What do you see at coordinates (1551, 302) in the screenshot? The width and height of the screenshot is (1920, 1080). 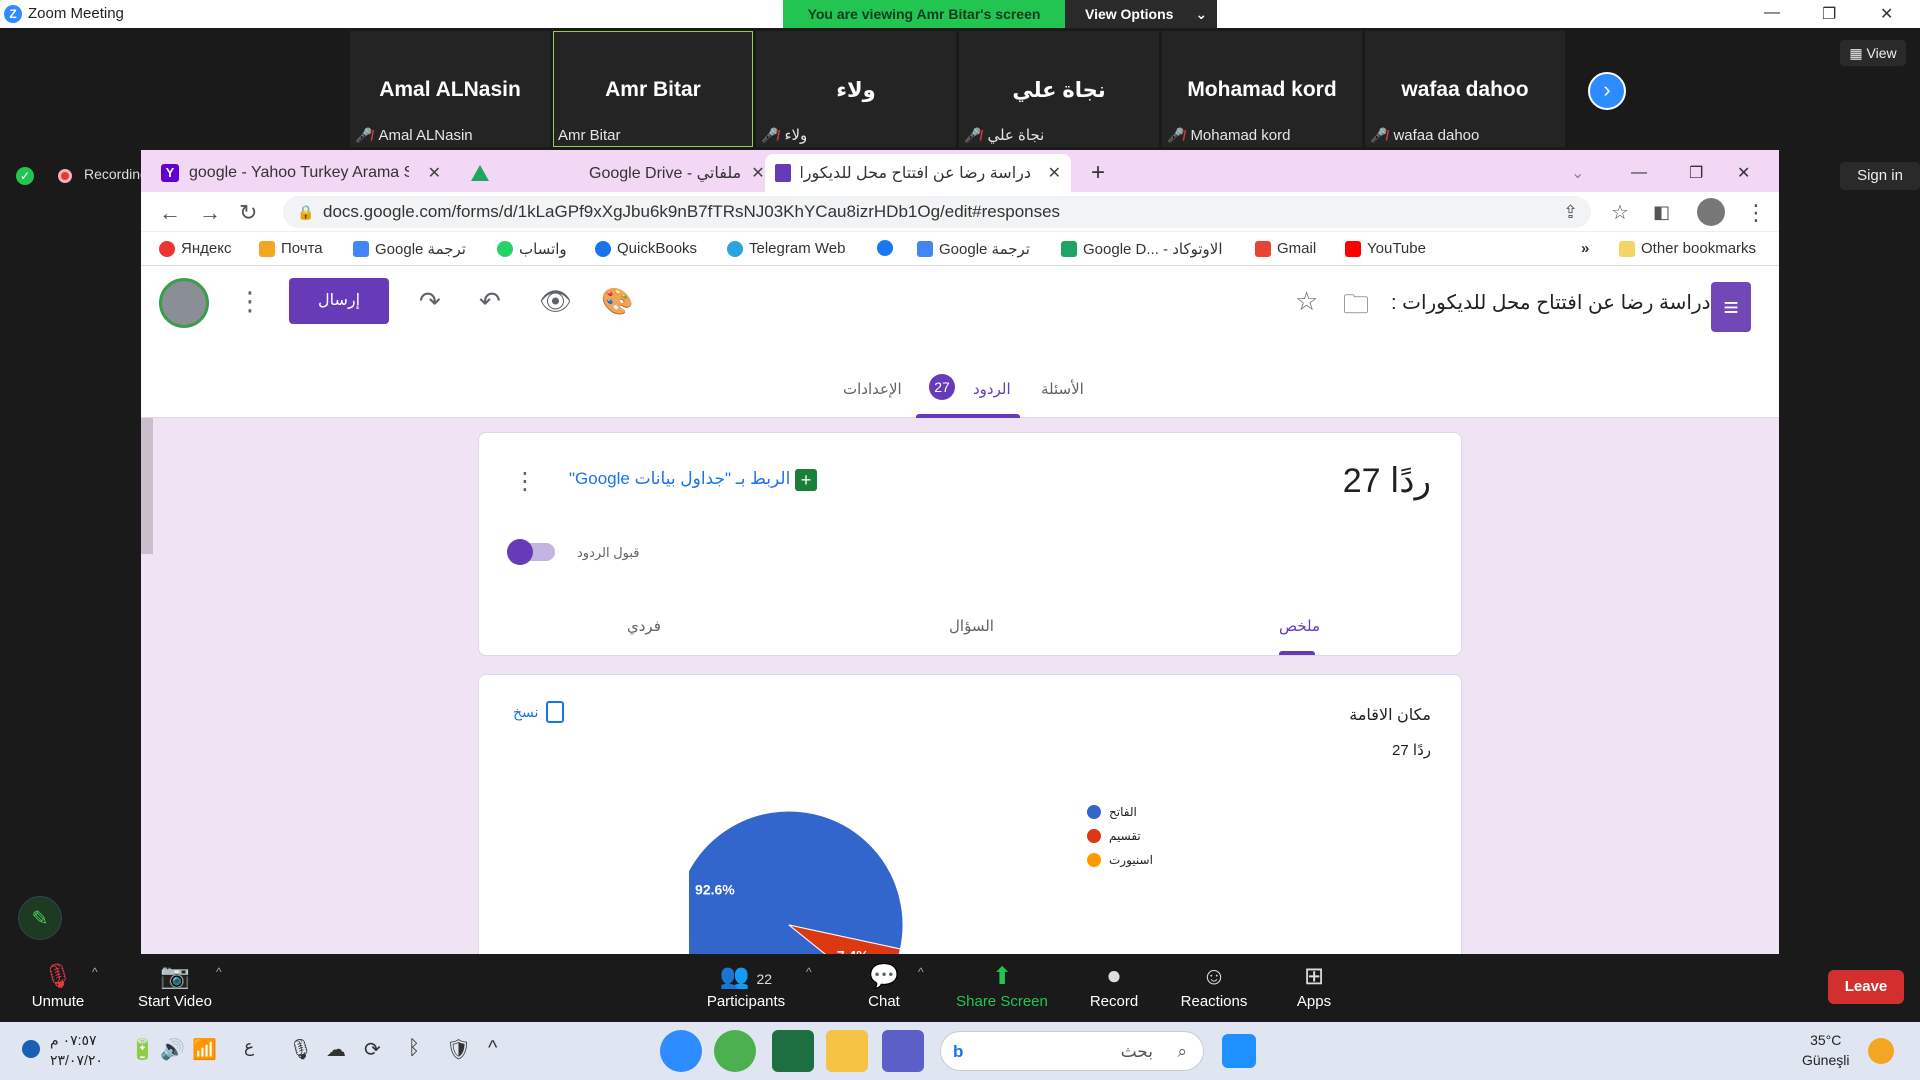 I see `form-title: دراسة رضا عن افتتاح محل للديكورات :` at bounding box center [1551, 302].